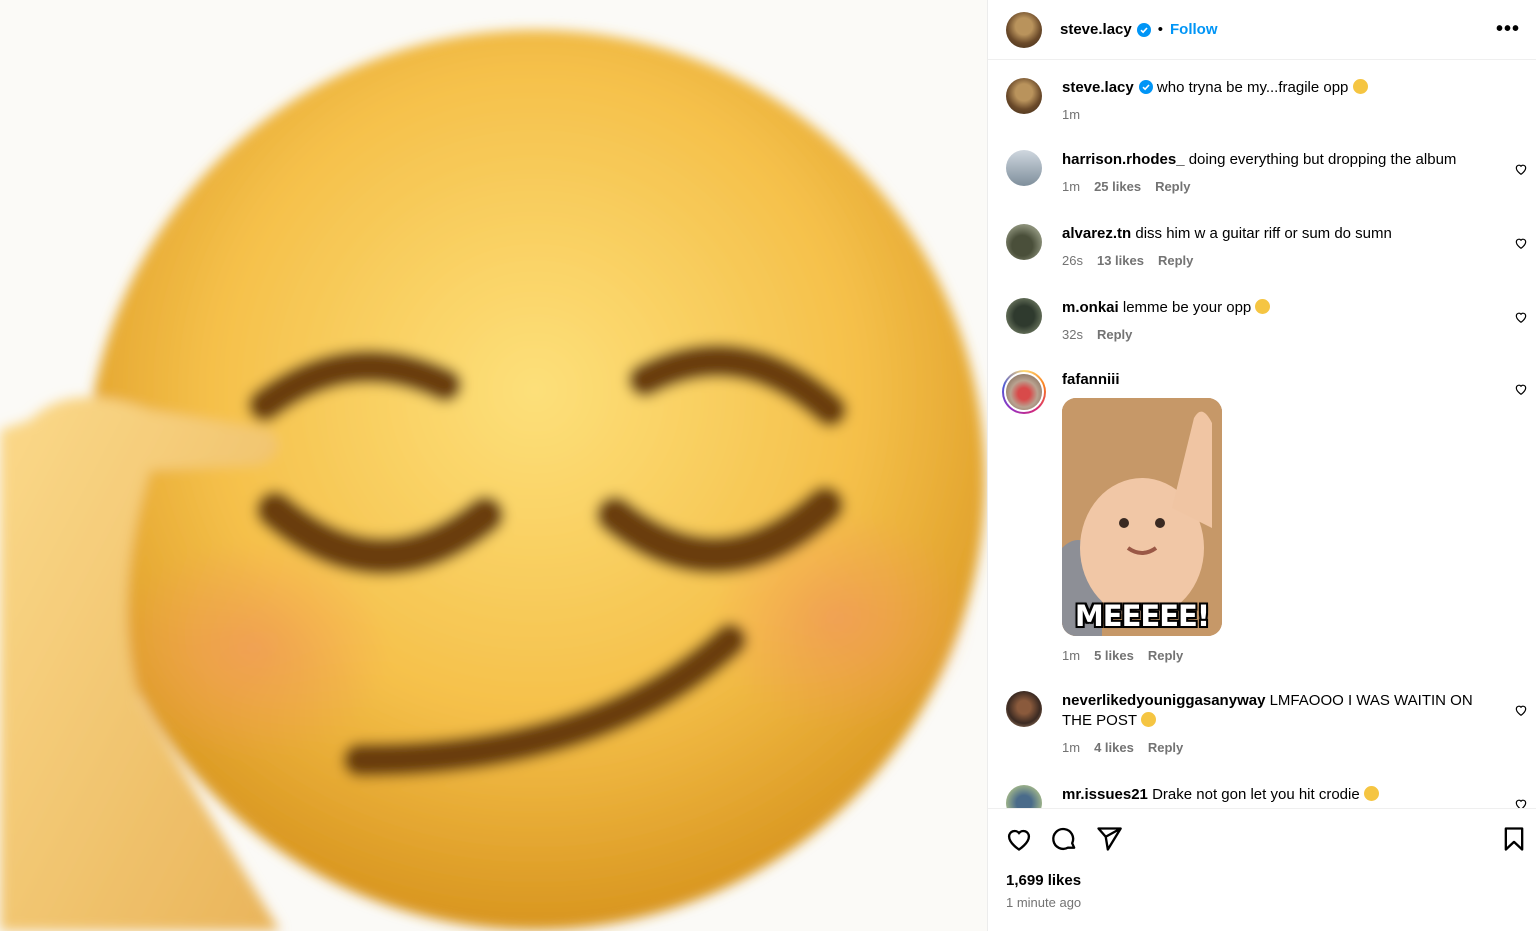  What do you see at coordinates (1269, 518) in the screenshot?
I see `comment-row: fafanniii MEEEEE! 1m 5 likes Reply` at bounding box center [1269, 518].